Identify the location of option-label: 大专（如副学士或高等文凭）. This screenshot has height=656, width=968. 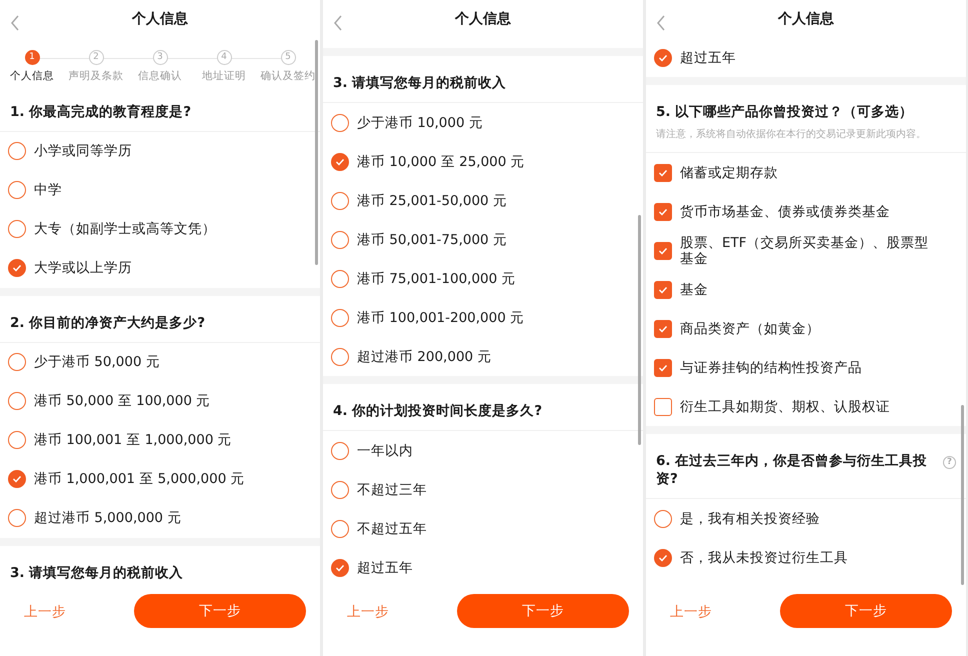
(125, 229).